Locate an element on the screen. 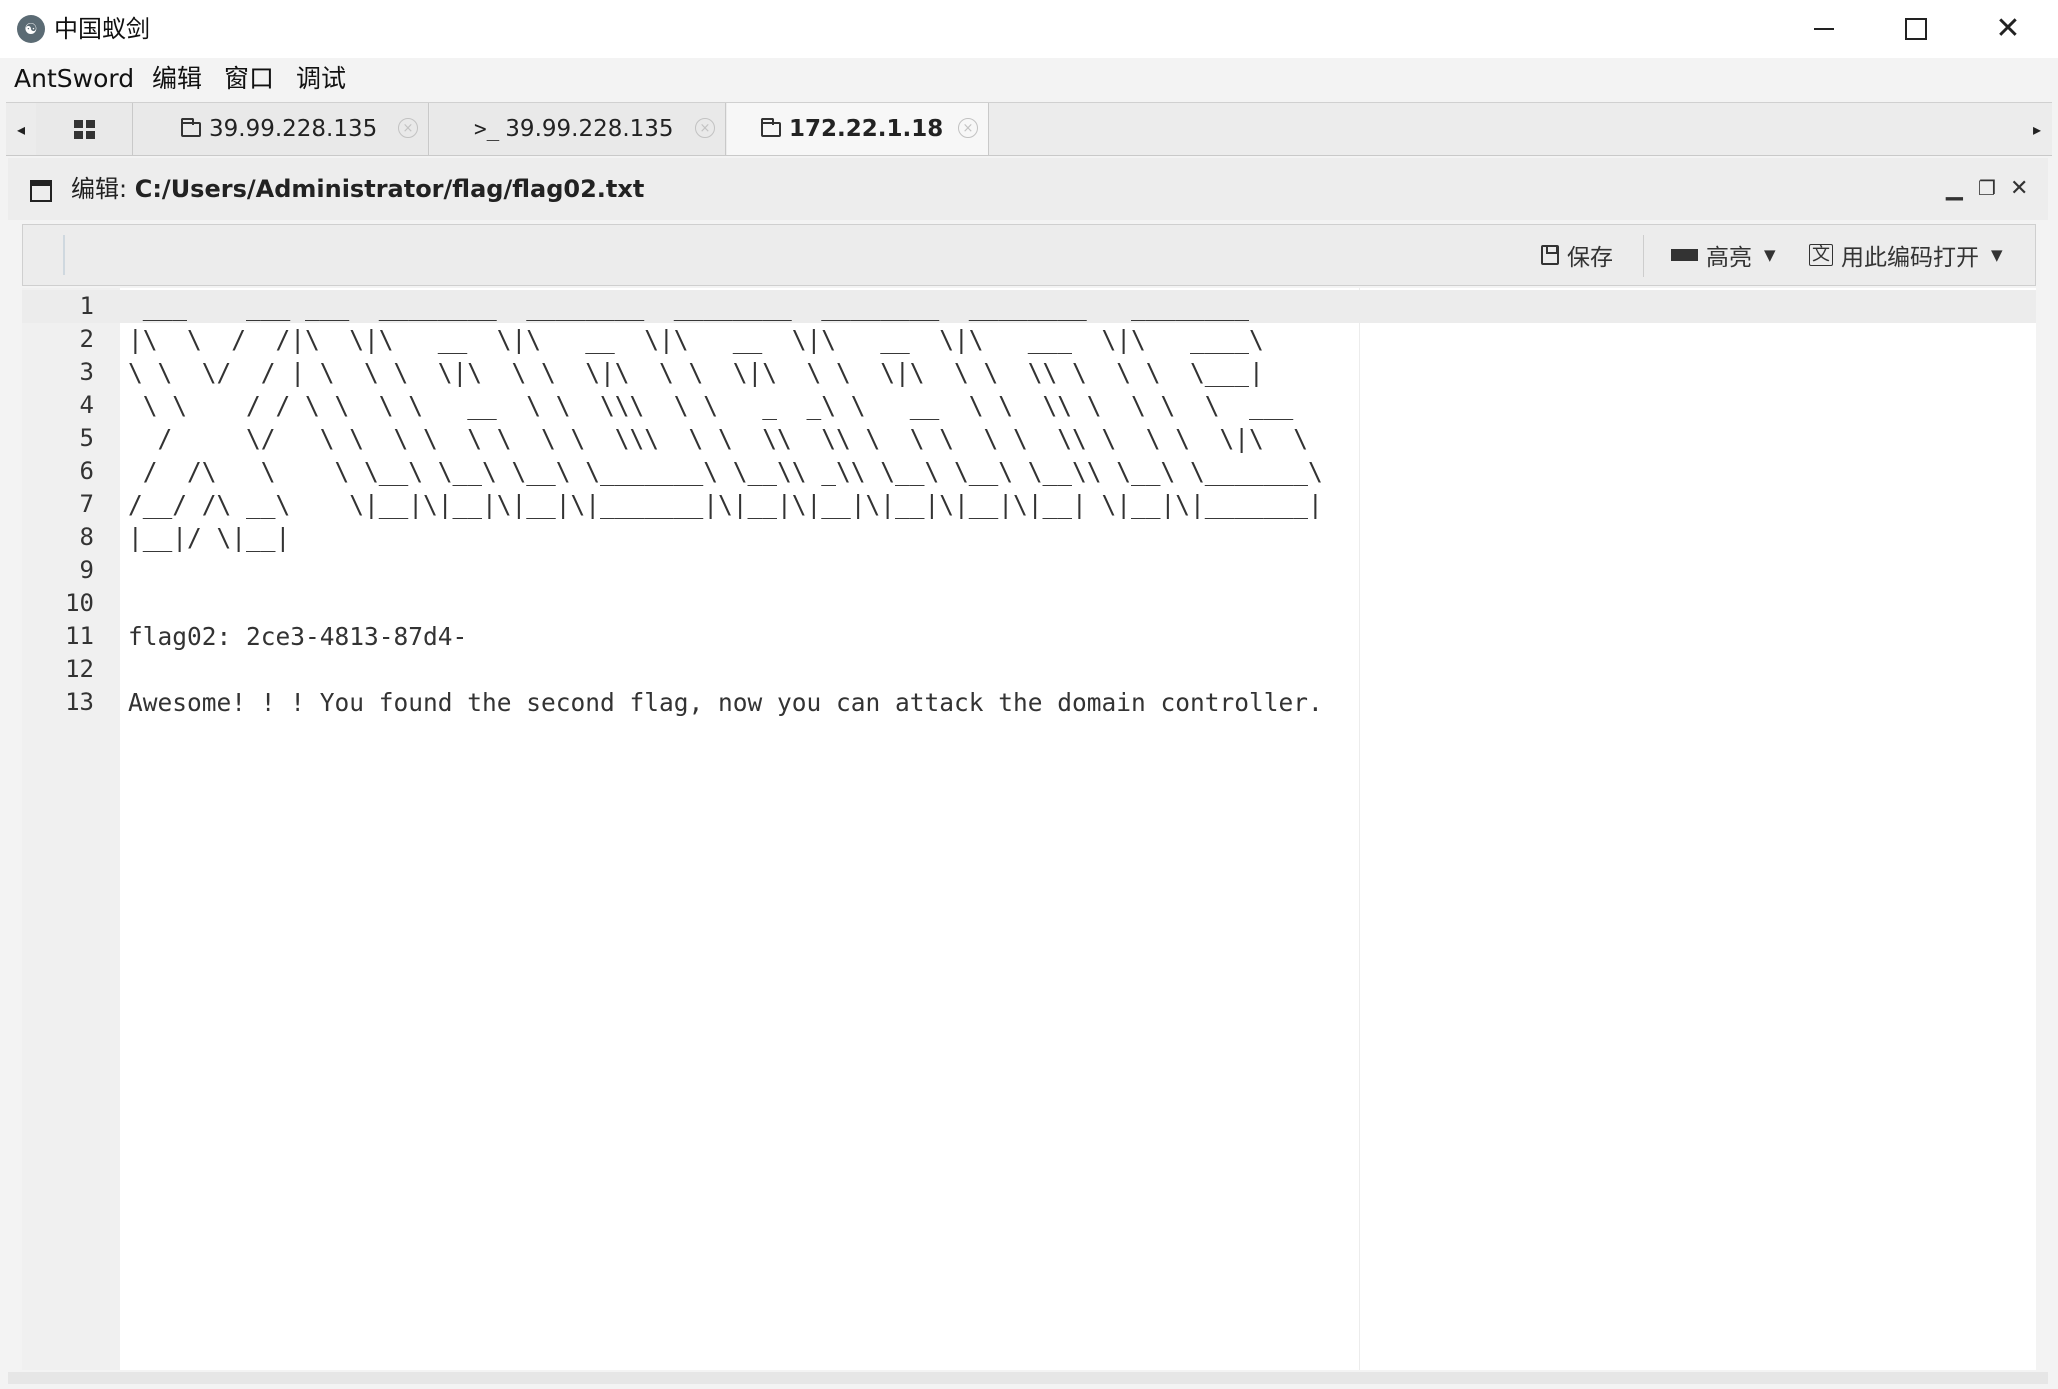  minimize-icon is located at coordinates (1824, 29).